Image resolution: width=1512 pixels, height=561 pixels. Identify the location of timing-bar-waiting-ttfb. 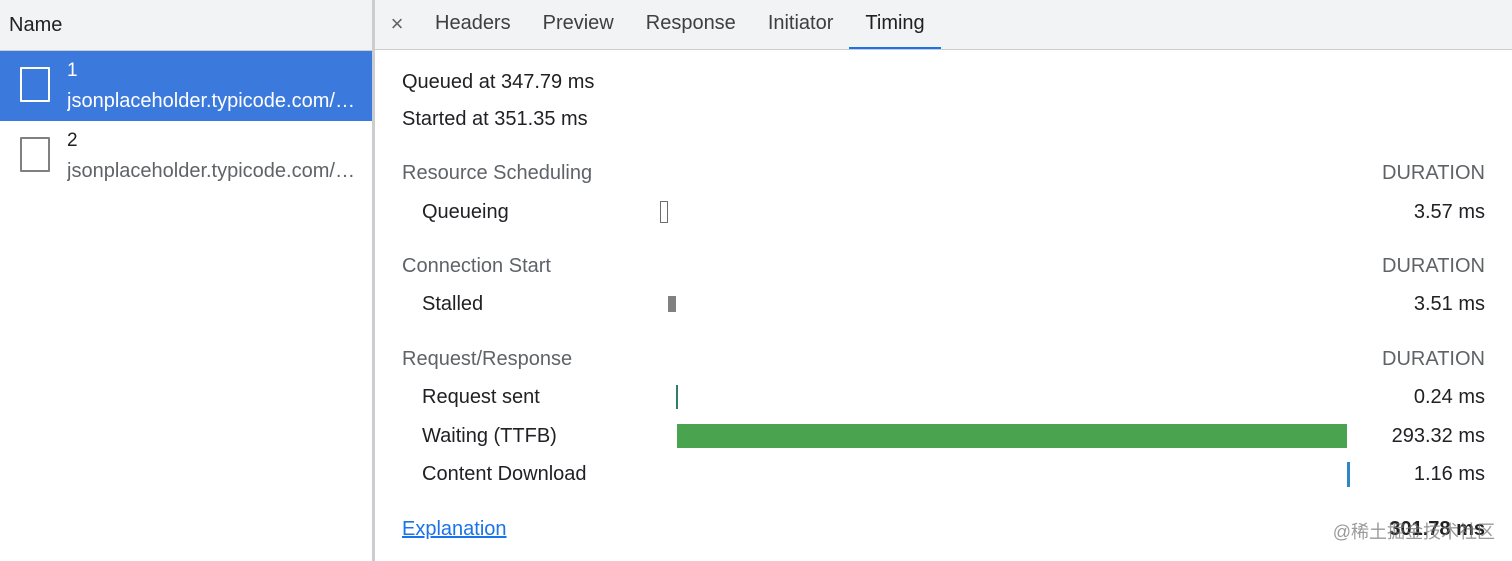
(1012, 436).